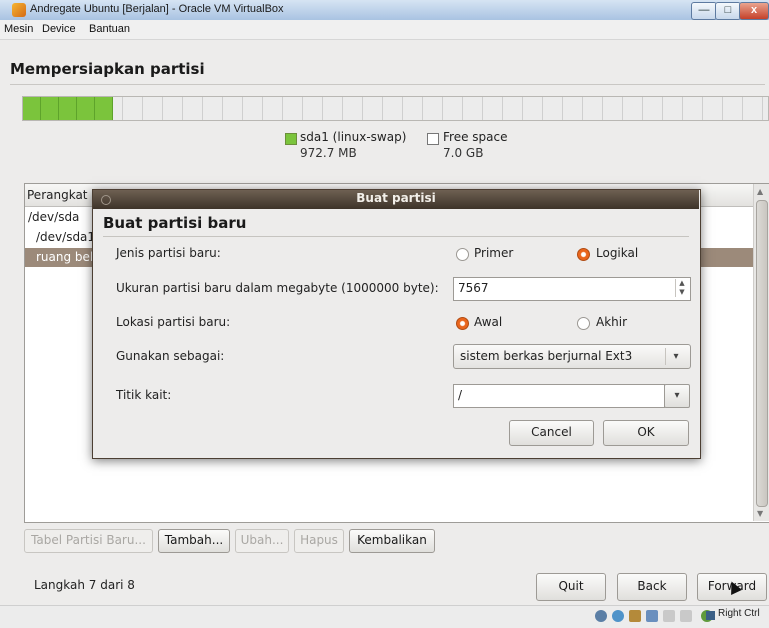 Image resolution: width=769 pixels, height=628 pixels. I want to click on column-header-perangkat: Perangkat, so click(57, 195).